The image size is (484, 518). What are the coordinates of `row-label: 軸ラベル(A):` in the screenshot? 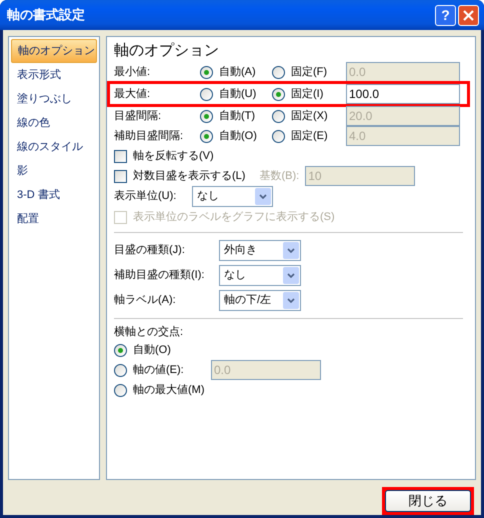 It's located at (145, 300).